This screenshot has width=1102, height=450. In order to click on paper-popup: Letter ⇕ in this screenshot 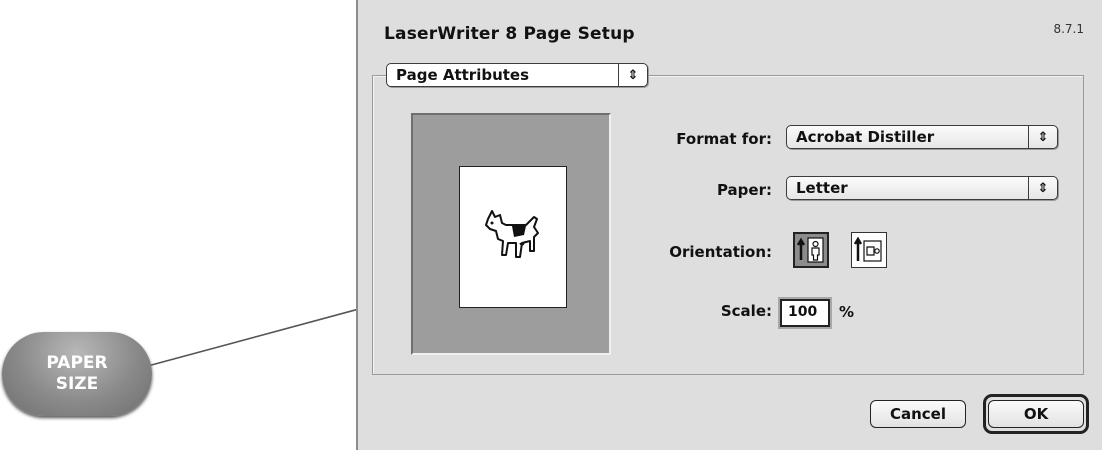, I will do `click(922, 188)`.